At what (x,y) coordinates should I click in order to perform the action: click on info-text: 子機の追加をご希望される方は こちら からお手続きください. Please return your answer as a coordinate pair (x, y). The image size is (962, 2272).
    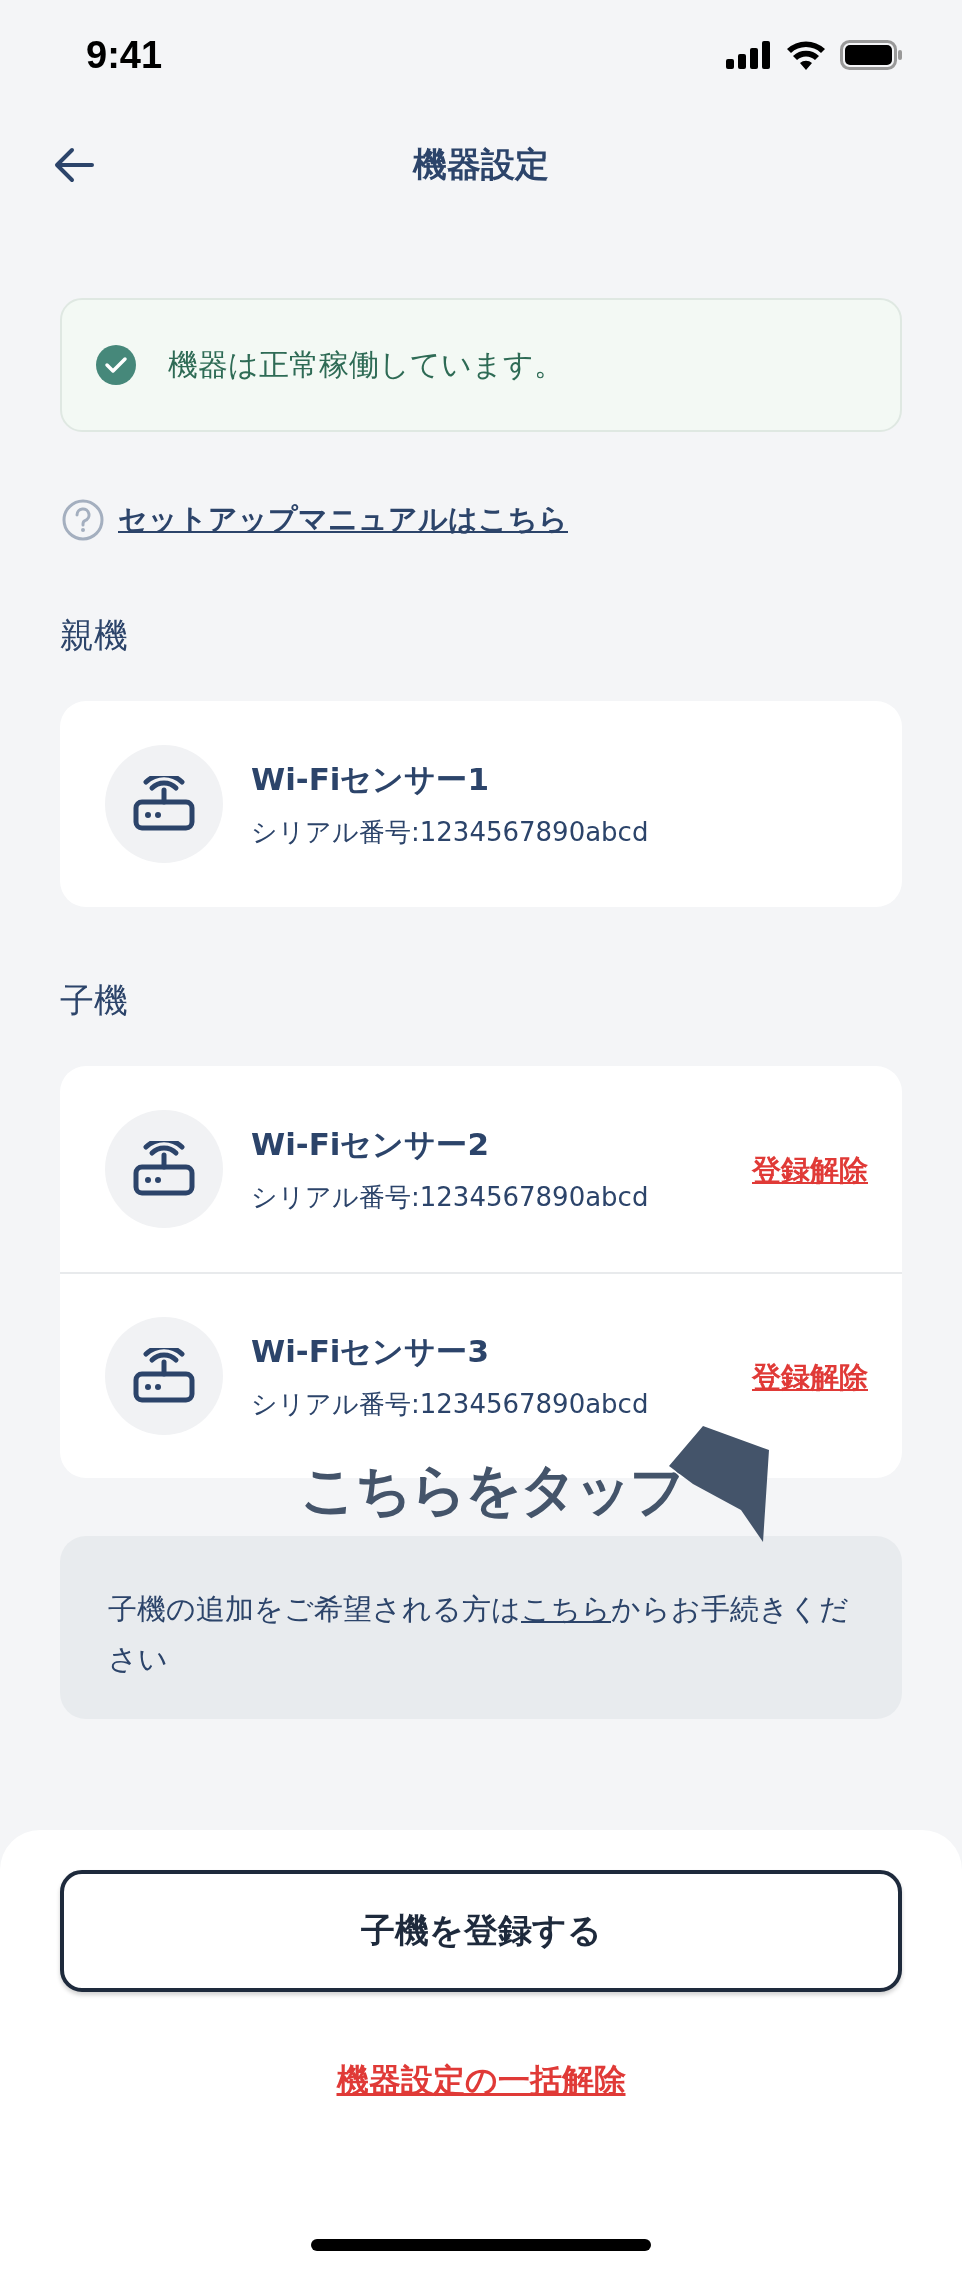
    Looking at the image, I should click on (479, 1634).